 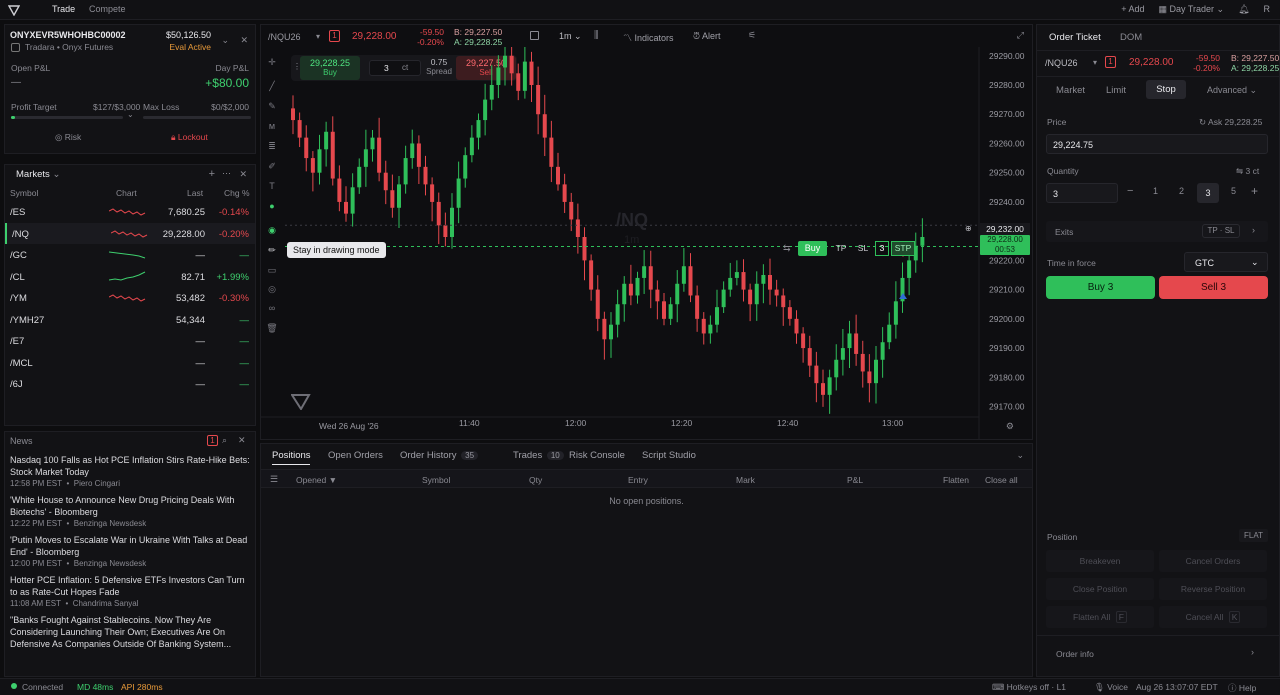 What do you see at coordinates (316, 480) in the screenshot?
I see `col-opened: Opened ▼` at bounding box center [316, 480].